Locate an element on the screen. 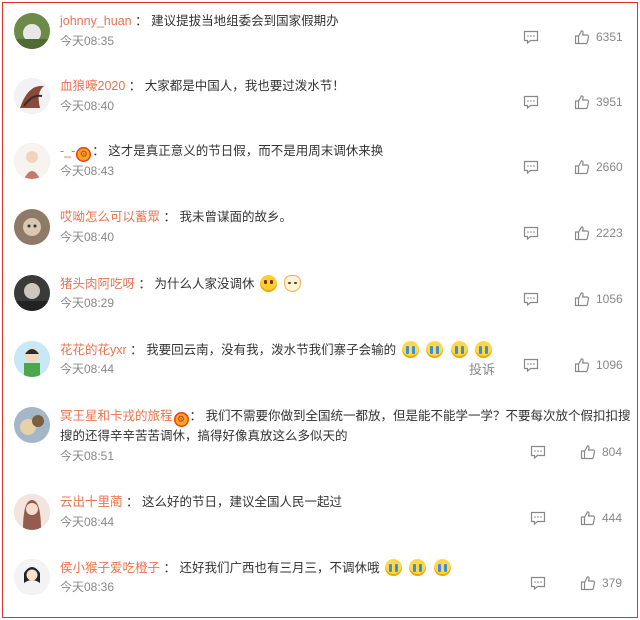 This screenshot has width=640, height=620. comment-time: 今天08:29 is located at coordinates (87, 303).